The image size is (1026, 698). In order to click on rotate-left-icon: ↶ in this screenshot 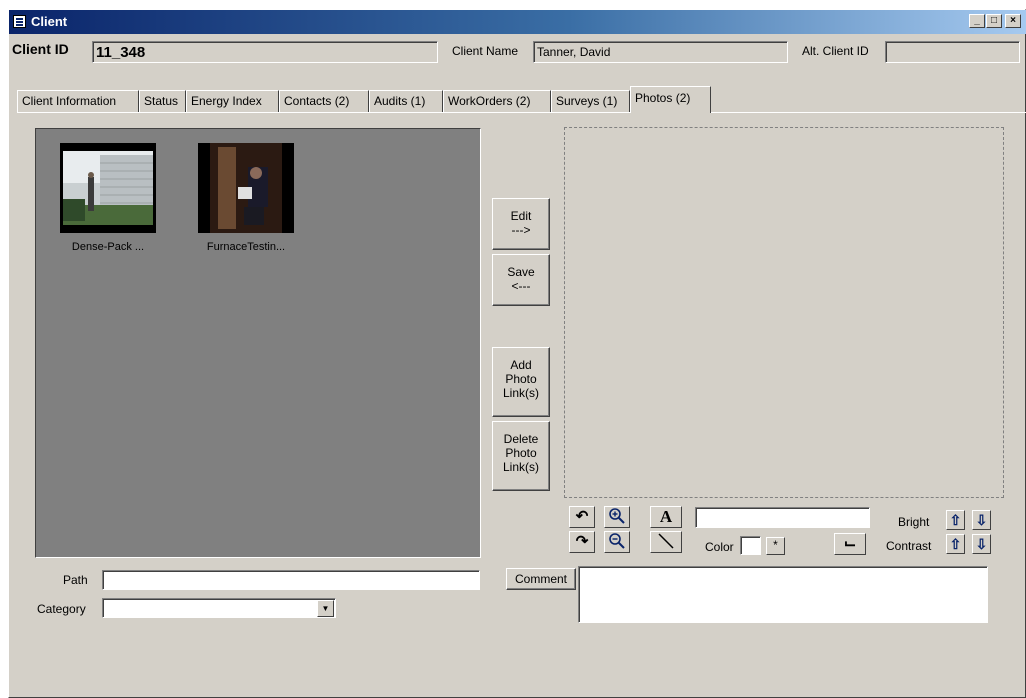, I will do `click(582, 517)`.